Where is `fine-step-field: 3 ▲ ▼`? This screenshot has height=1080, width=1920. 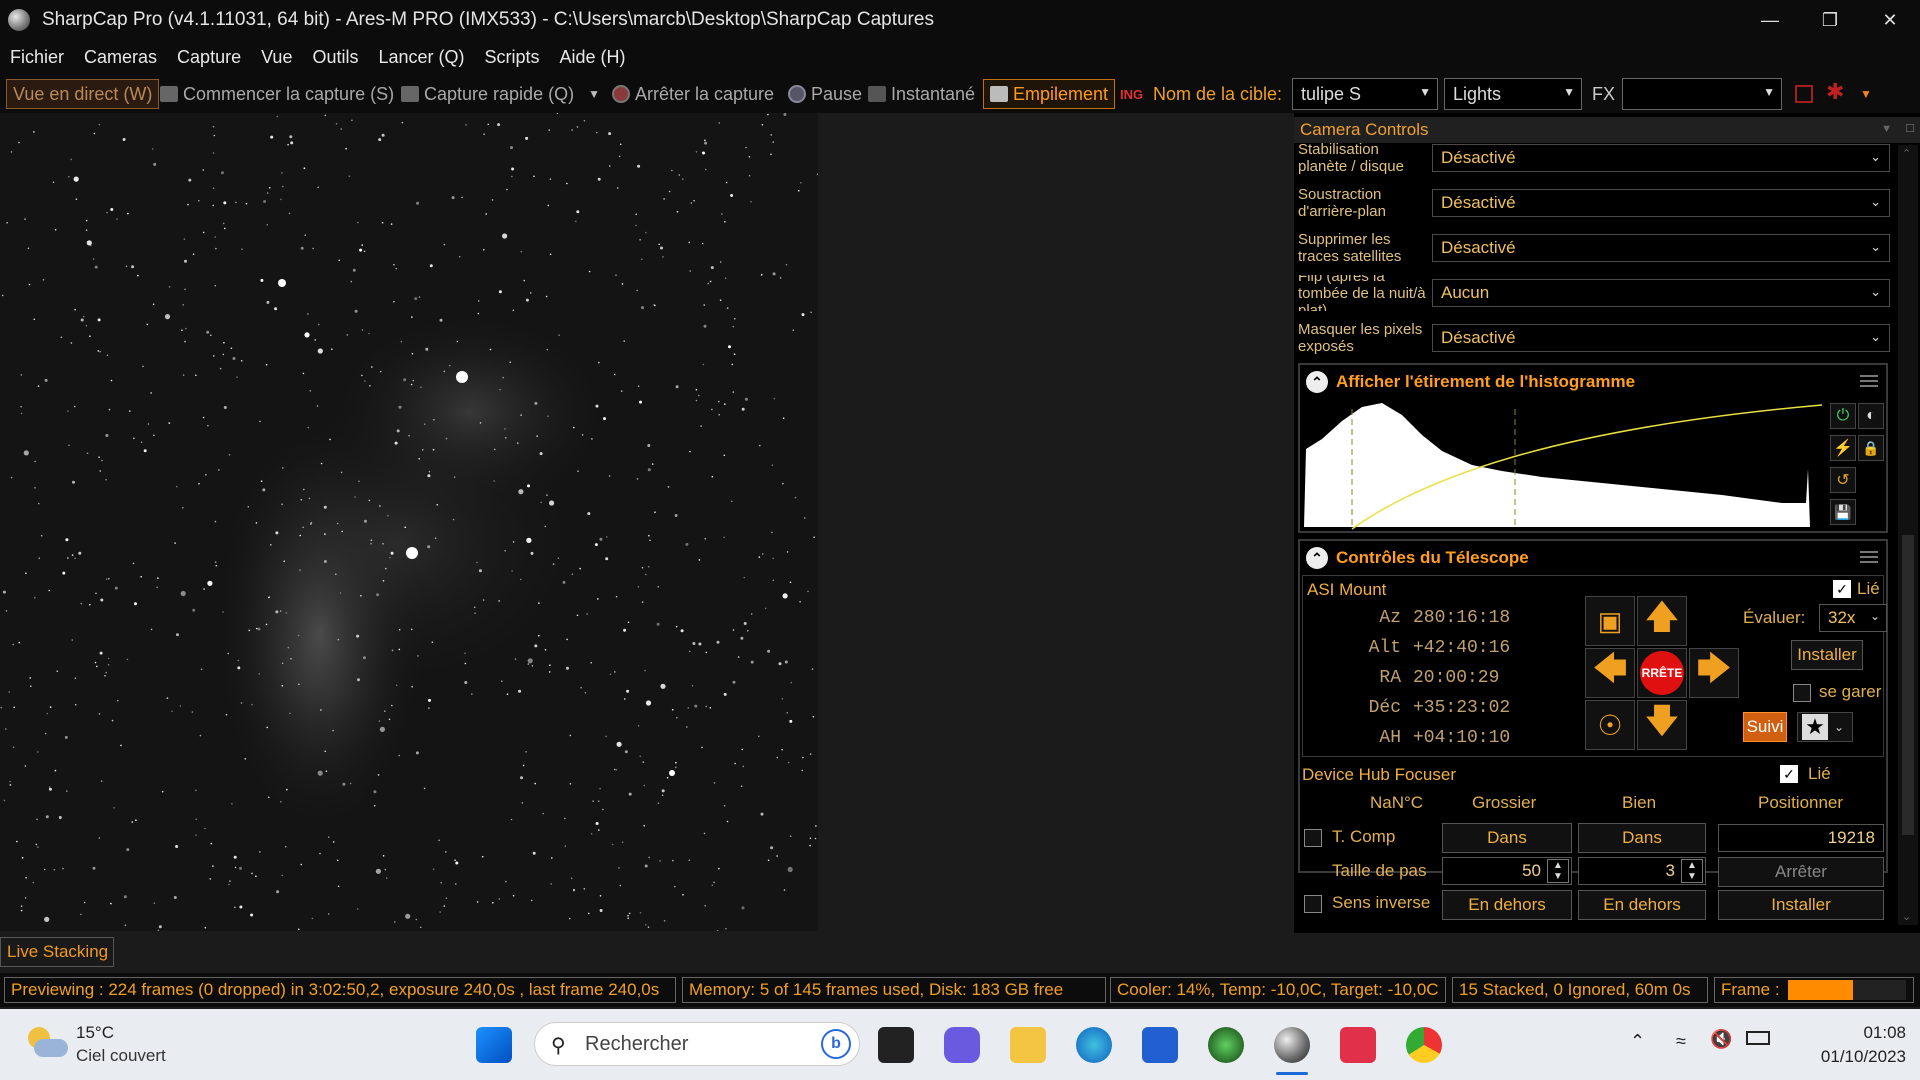 fine-step-field: 3 ▲ ▼ is located at coordinates (1642, 871).